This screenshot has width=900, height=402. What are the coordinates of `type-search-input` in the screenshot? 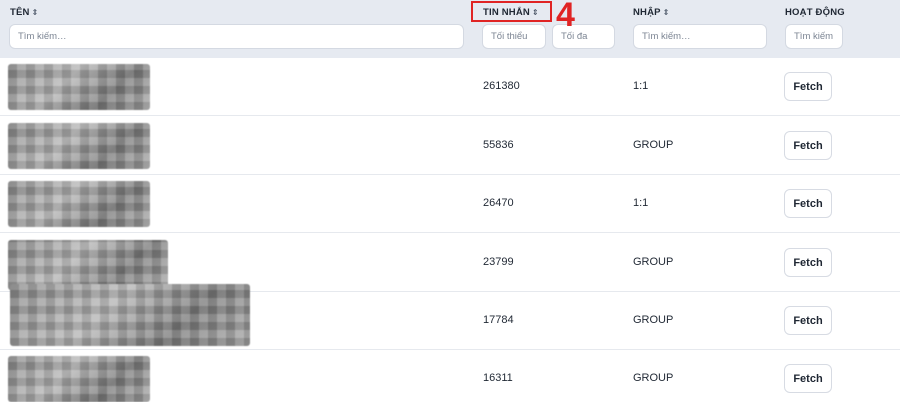 It's located at (700, 36).